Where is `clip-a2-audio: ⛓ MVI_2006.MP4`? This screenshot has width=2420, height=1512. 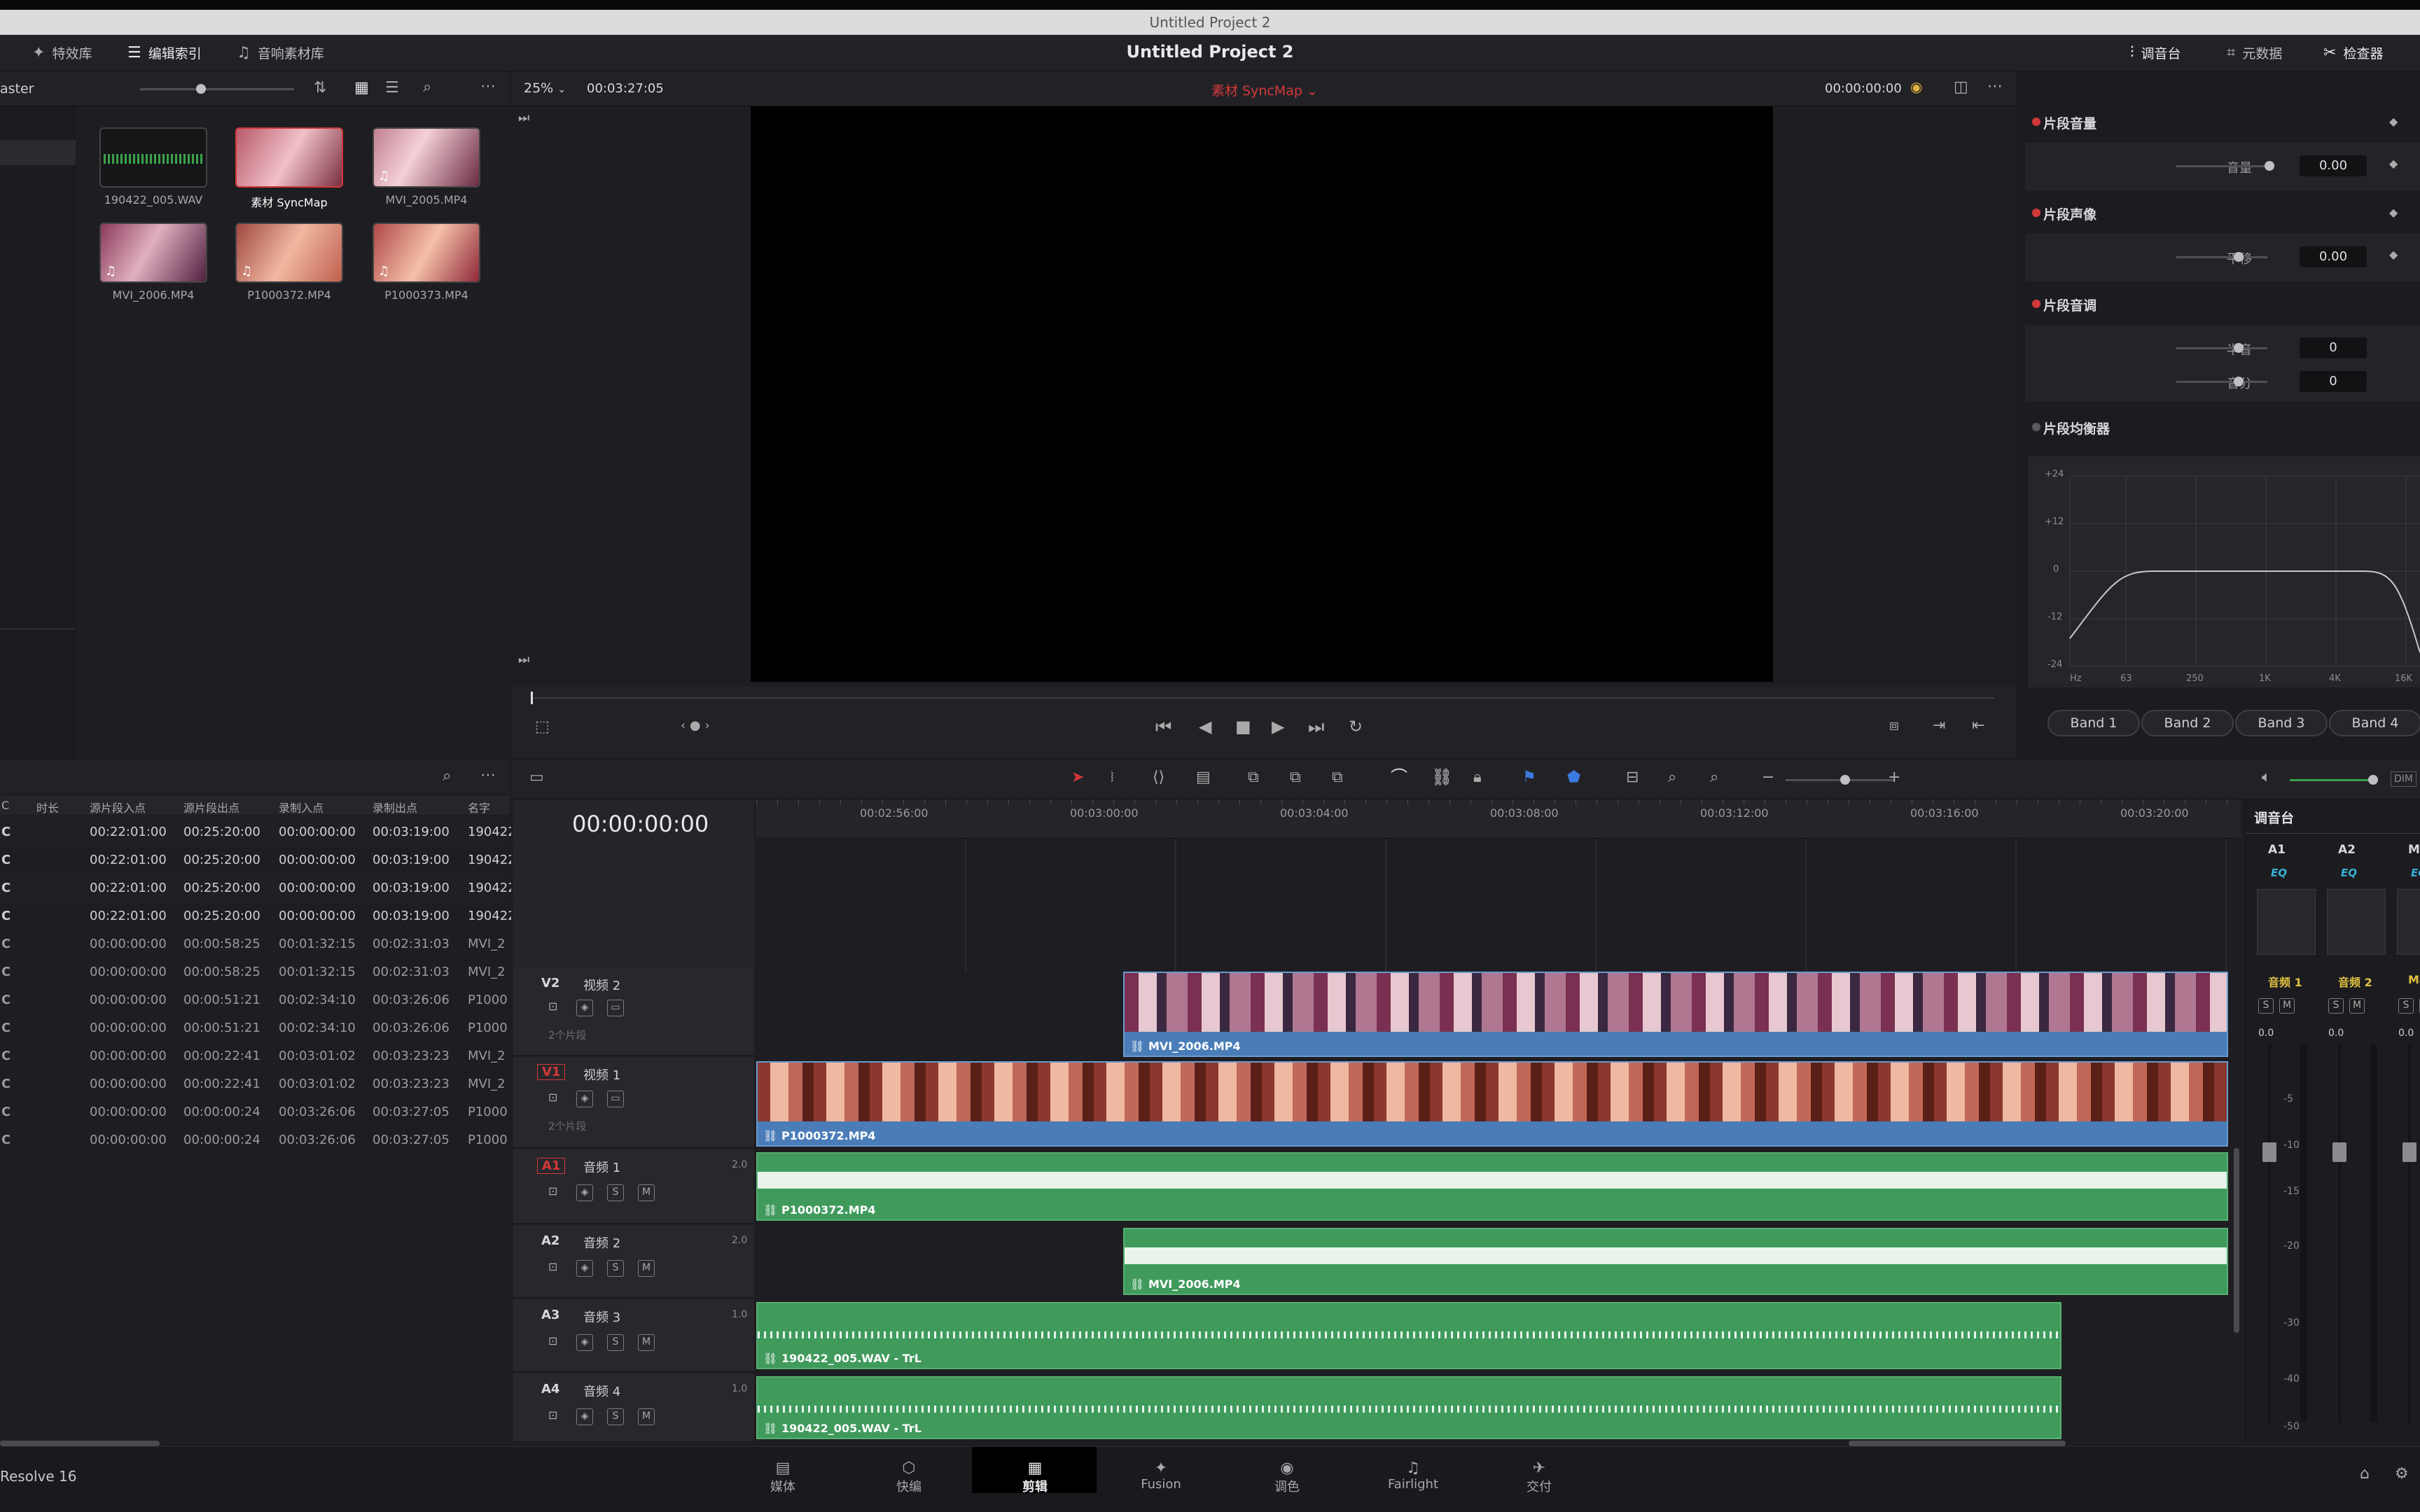 clip-a2-audio: ⛓ MVI_2006.MP4 is located at coordinates (1676, 1261).